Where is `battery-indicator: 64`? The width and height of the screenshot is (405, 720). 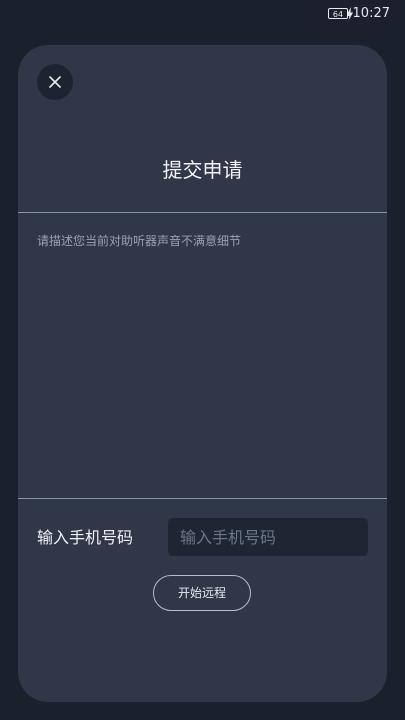 battery-indicator: 64 is located at coordinates (339, 13).